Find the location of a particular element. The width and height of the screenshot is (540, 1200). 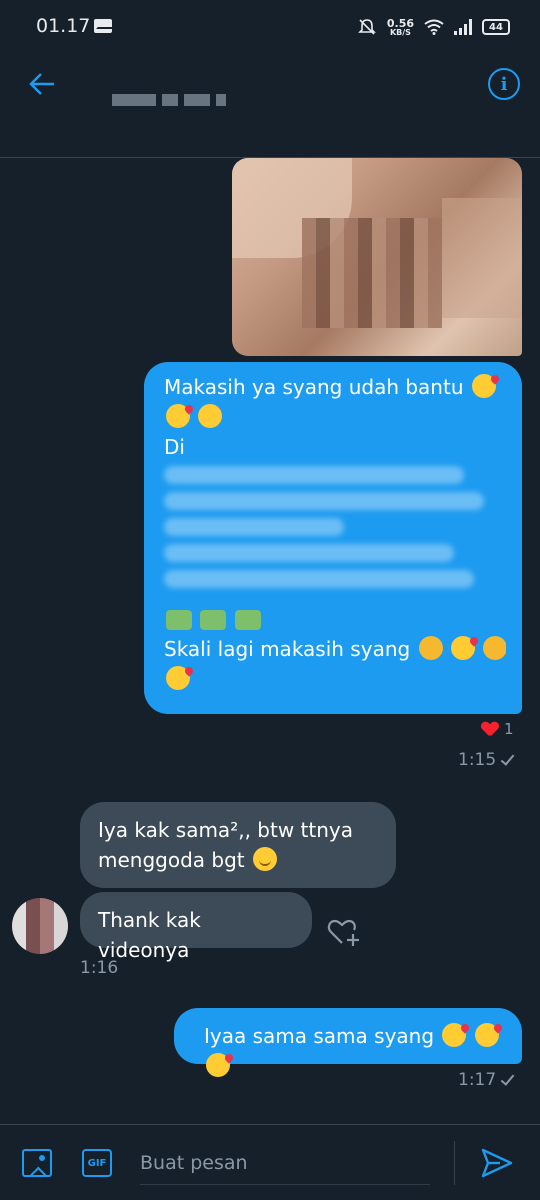

add-reaction-icon is located at coordinates (344, 932).